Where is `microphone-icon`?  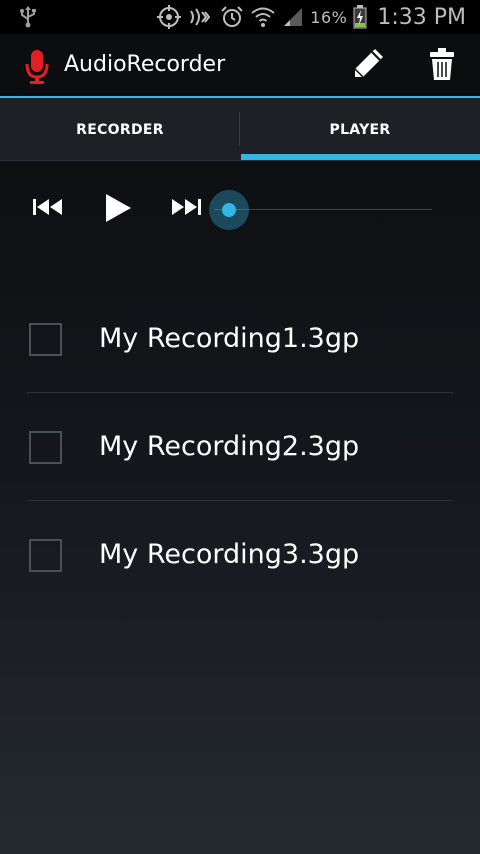 microphone-icon is located at coordinates (37, 68).